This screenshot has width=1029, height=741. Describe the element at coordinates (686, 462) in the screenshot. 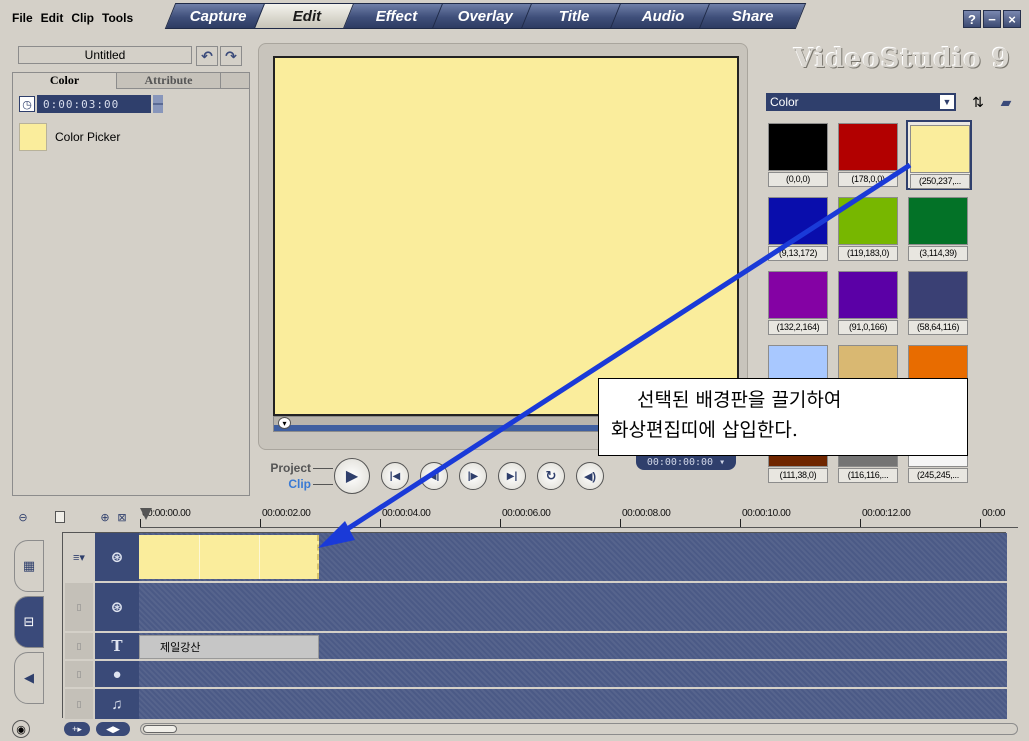

I see `timecode-display: 00:00:00:00 ▾` at that location.